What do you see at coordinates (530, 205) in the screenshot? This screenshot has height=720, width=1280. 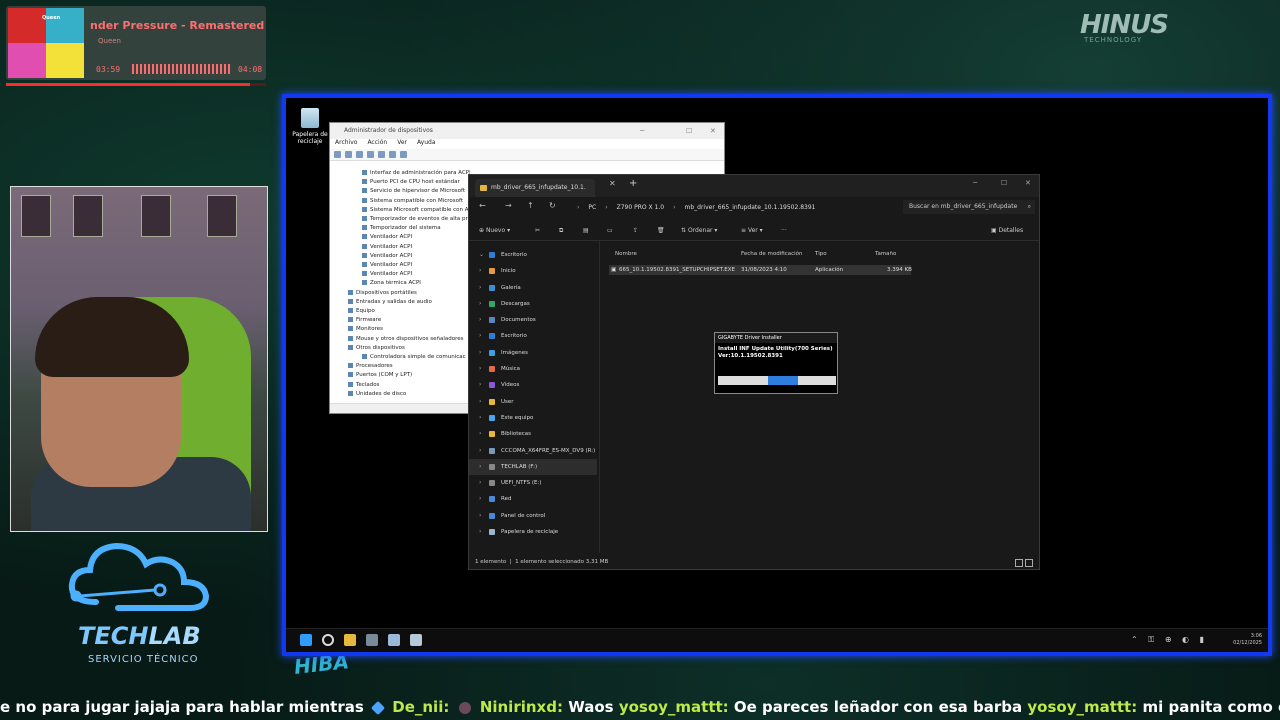 I see `up-arrow-icon: ↑` at bounding box center [530, 205].